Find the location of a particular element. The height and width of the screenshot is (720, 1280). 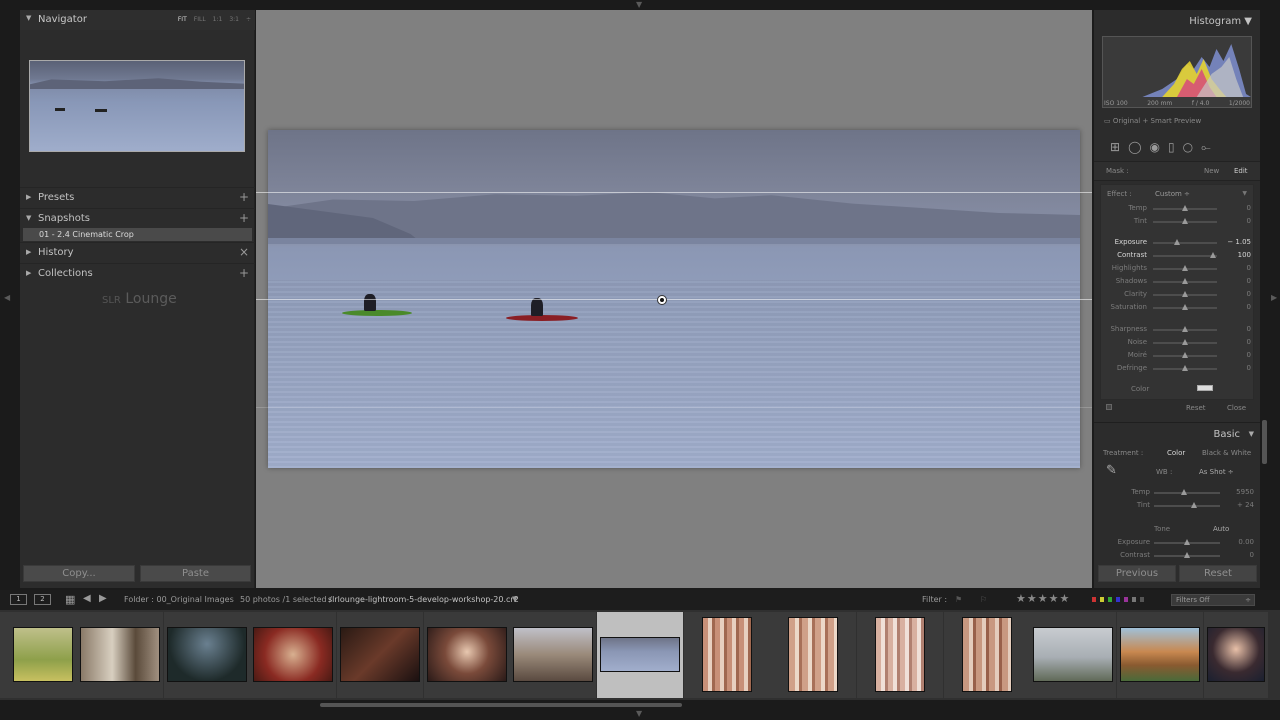

basic-title: Basic is located at coordinates (1227, 434).